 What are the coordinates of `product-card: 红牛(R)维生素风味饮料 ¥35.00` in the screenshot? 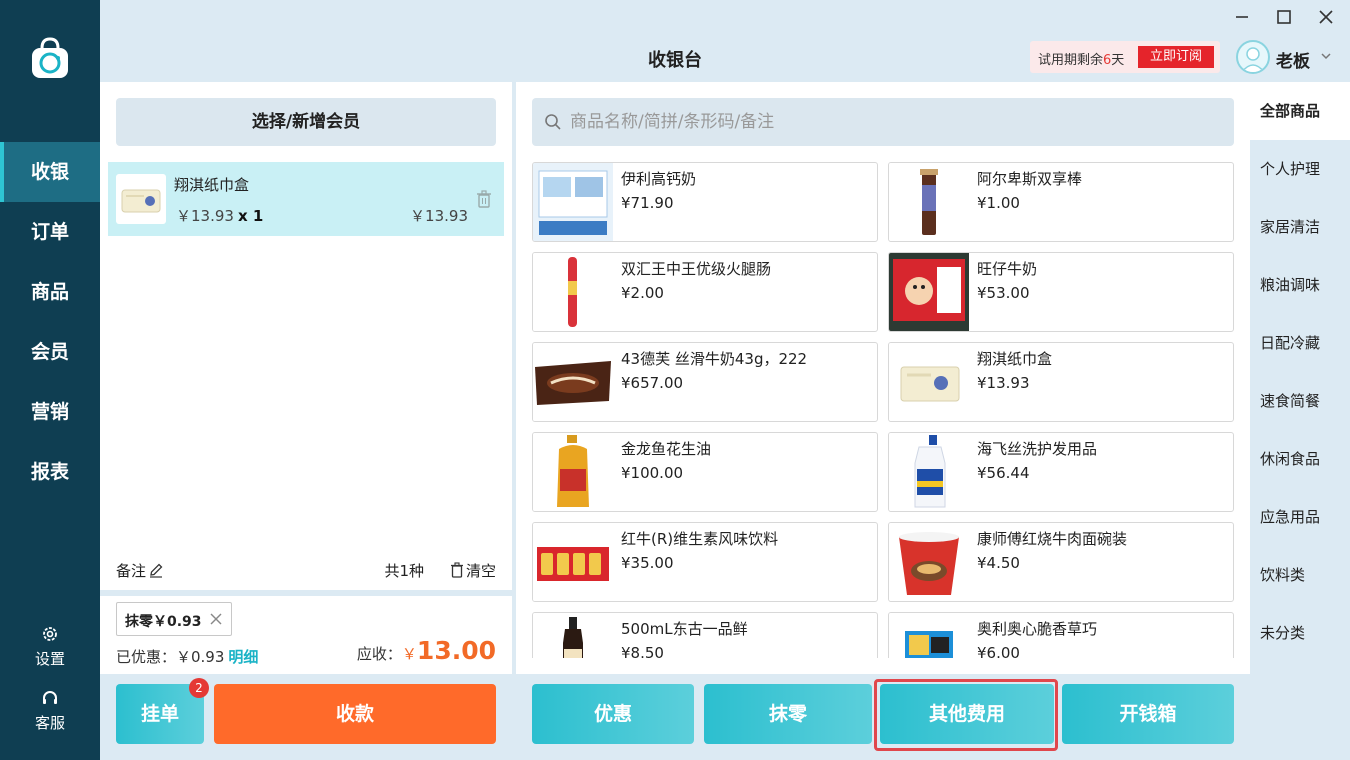 It's located at (705, 562).